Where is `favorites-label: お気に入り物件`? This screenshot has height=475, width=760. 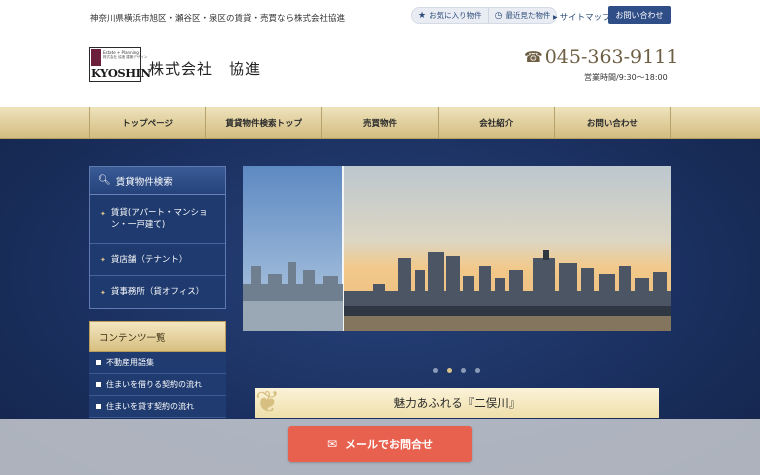 favorites-label: お気に入り物件 is located at coordinates (455, 15).